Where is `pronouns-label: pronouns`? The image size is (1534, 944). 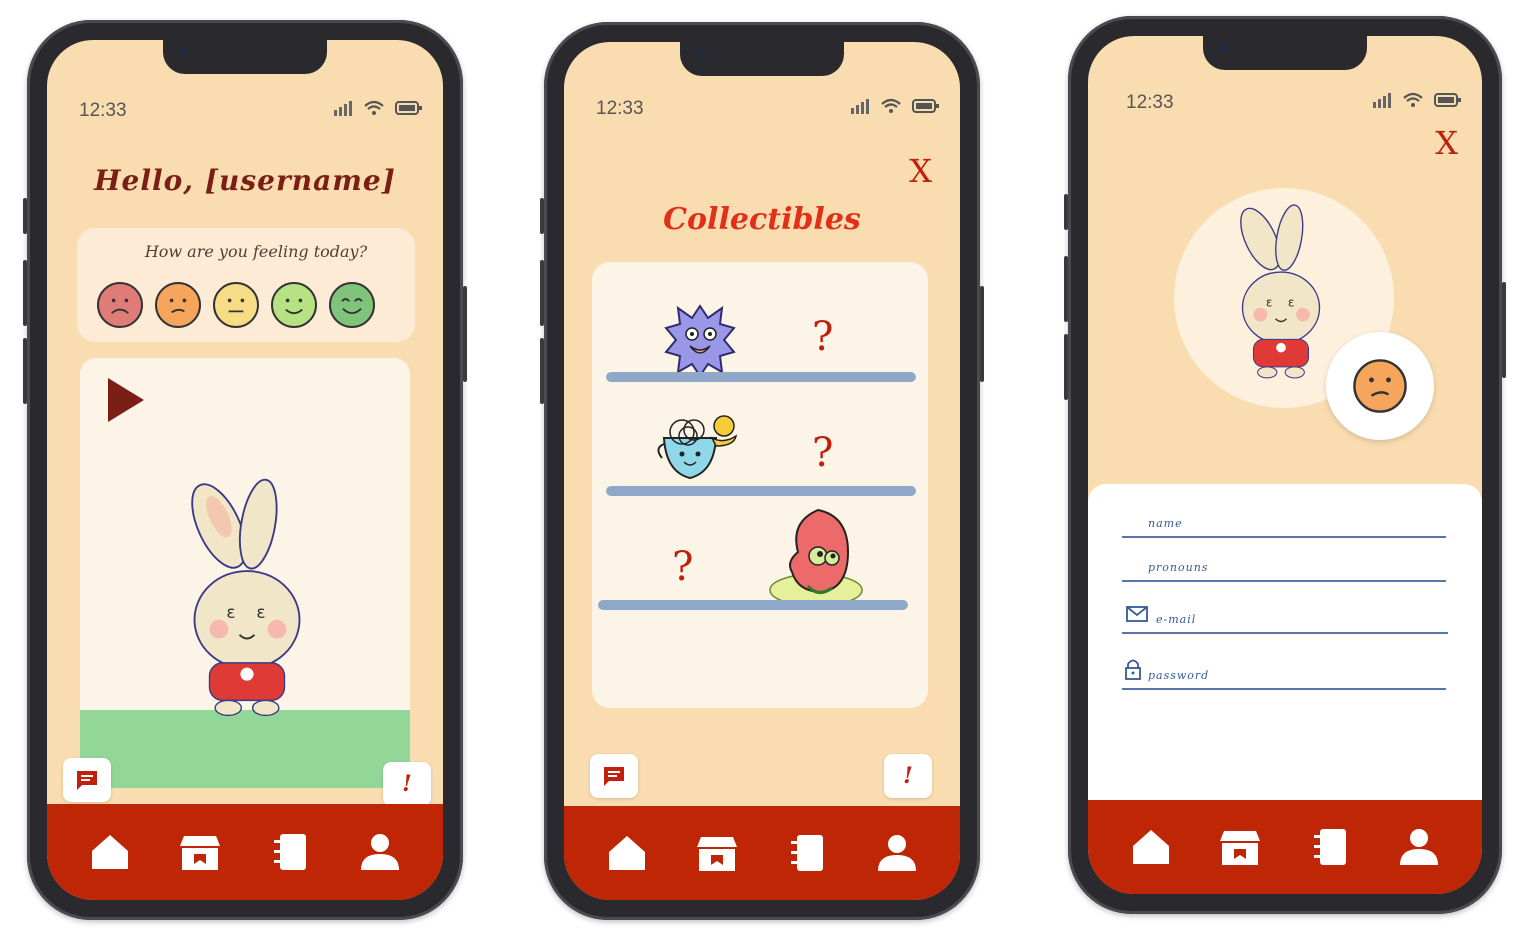 pronouns-label: pronouns is located at coordinates (1178, 567).